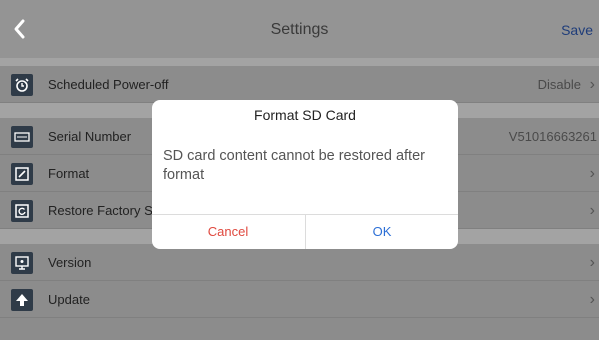 This screenshot has width=599, height=340. I want to click on dialog-buttons: Cancel OK, so click(305, 231).